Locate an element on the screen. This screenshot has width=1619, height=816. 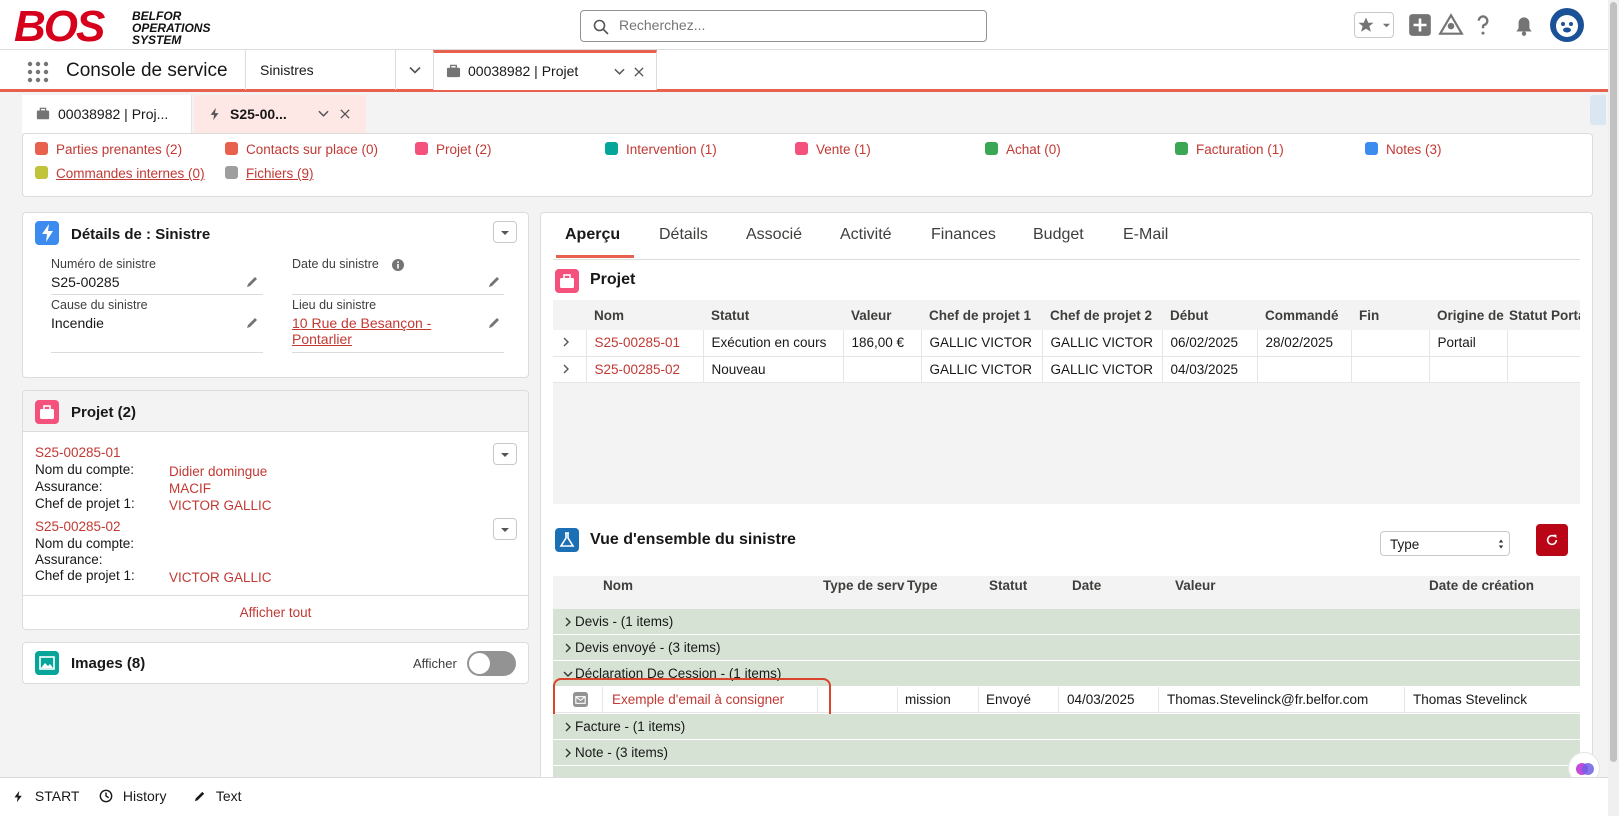
tab-associe: Associé is located at coordinates (774, 235).